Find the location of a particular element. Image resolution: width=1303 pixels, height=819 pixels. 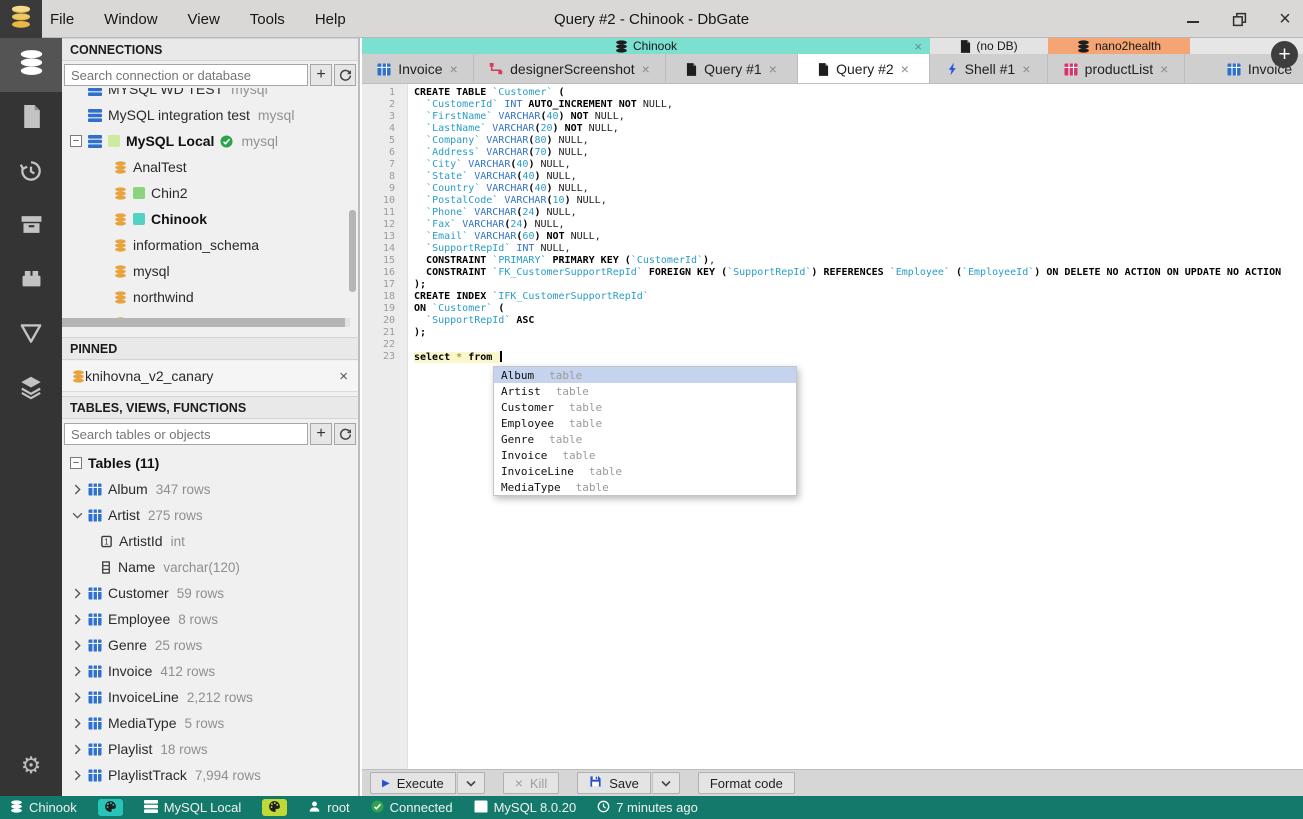

table-row: Employee 8 rows is located at coordinates (210, 619).